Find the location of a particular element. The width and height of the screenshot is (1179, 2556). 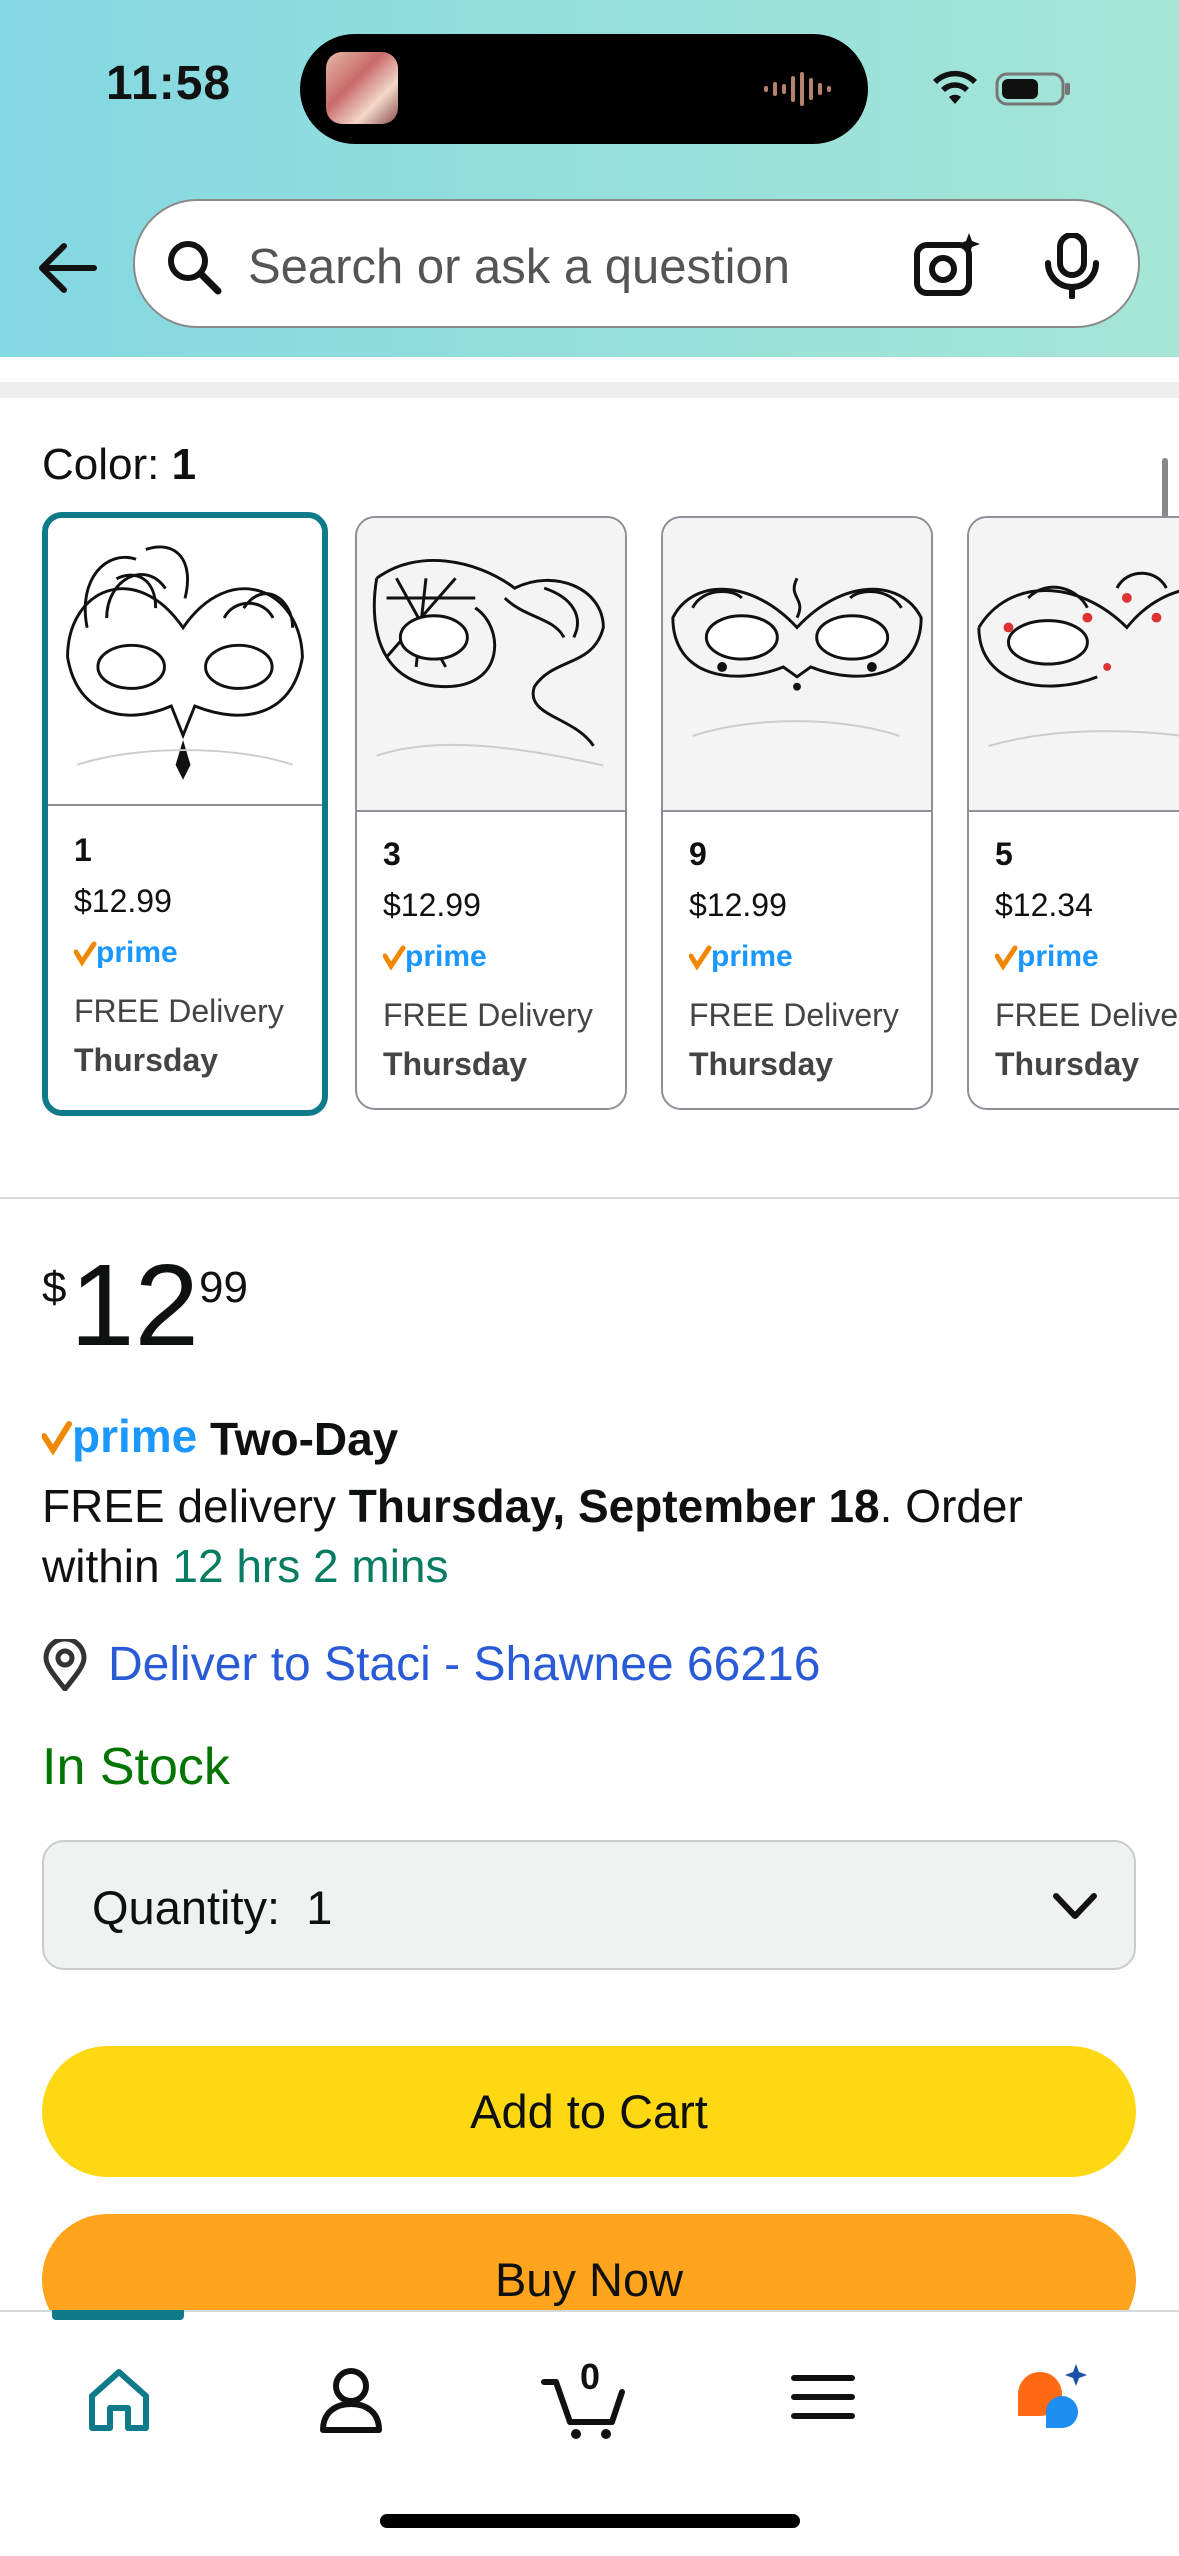

color-selected-value: 1 is located at coordinates (184, 464).